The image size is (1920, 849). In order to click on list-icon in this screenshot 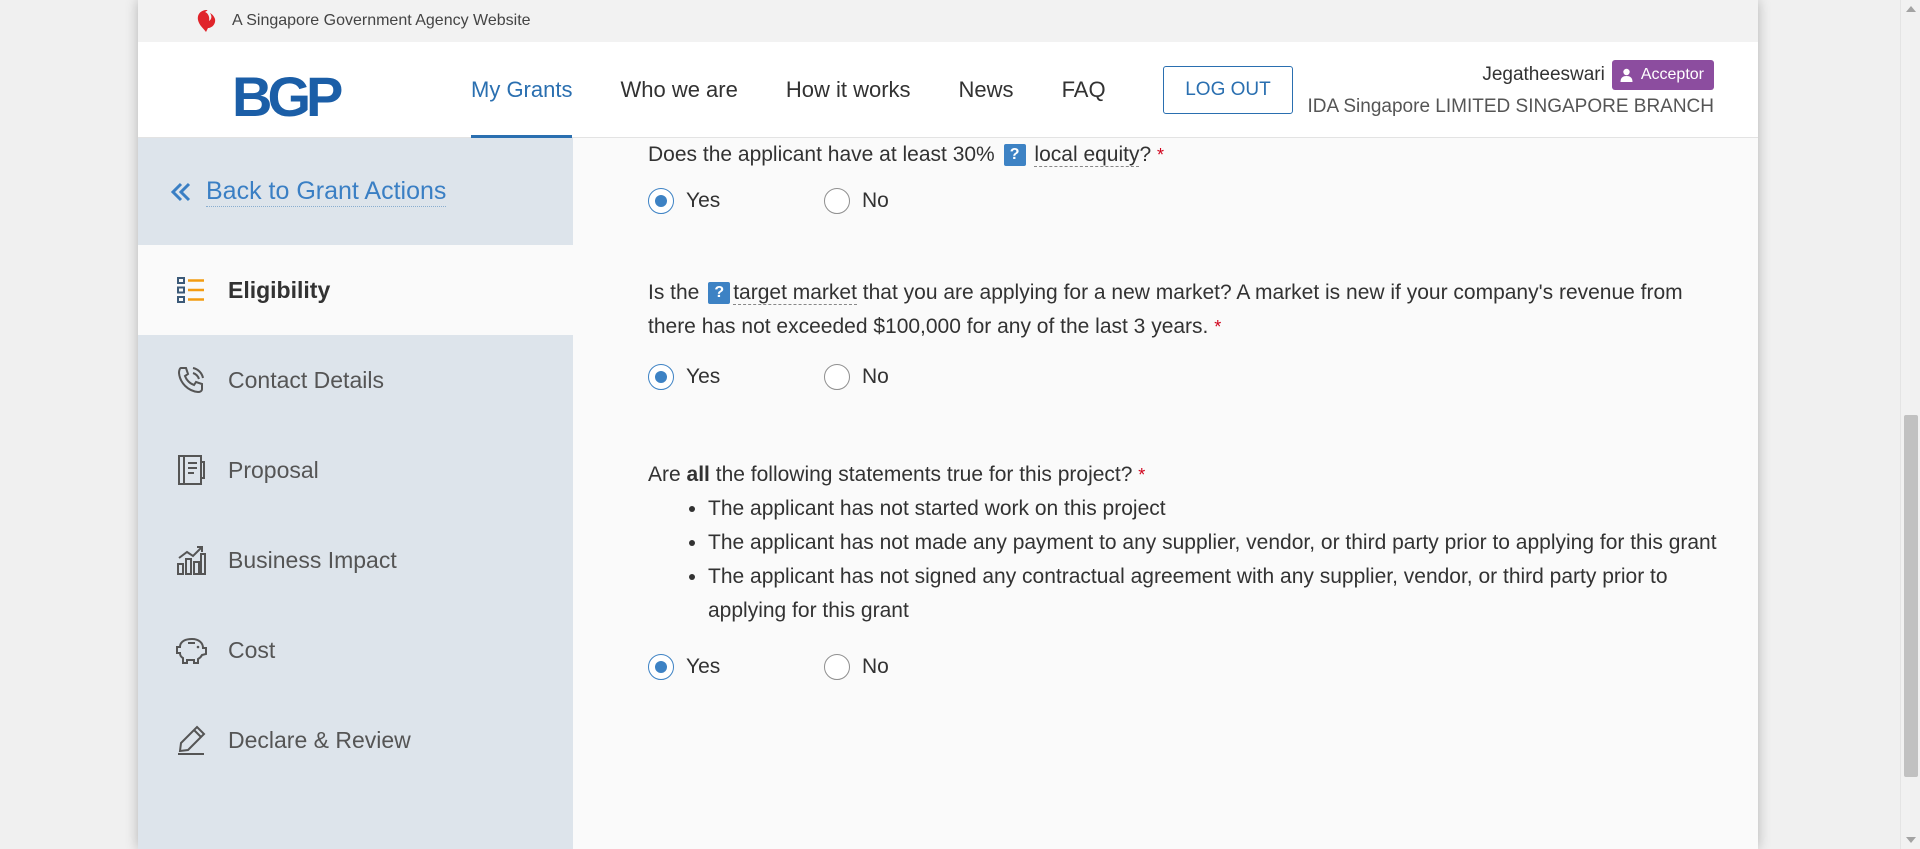, I will do `click(191, 290)`.